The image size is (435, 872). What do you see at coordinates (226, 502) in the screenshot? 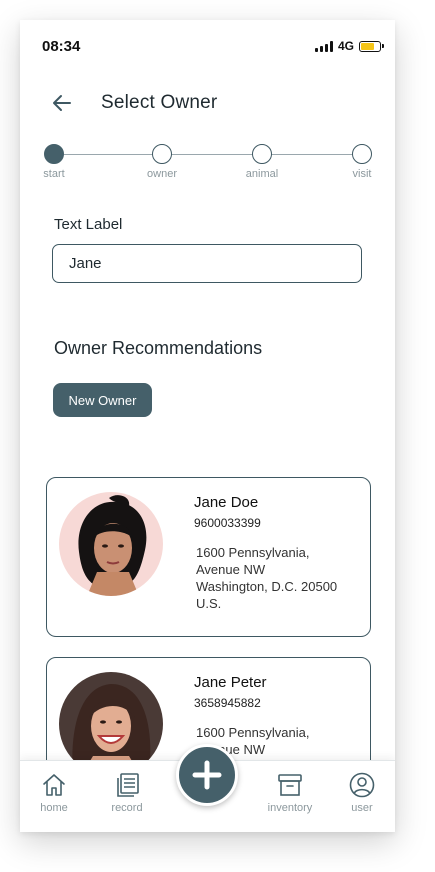
I see `owner-name: Jane Doe` at bounding box center [226, 502].